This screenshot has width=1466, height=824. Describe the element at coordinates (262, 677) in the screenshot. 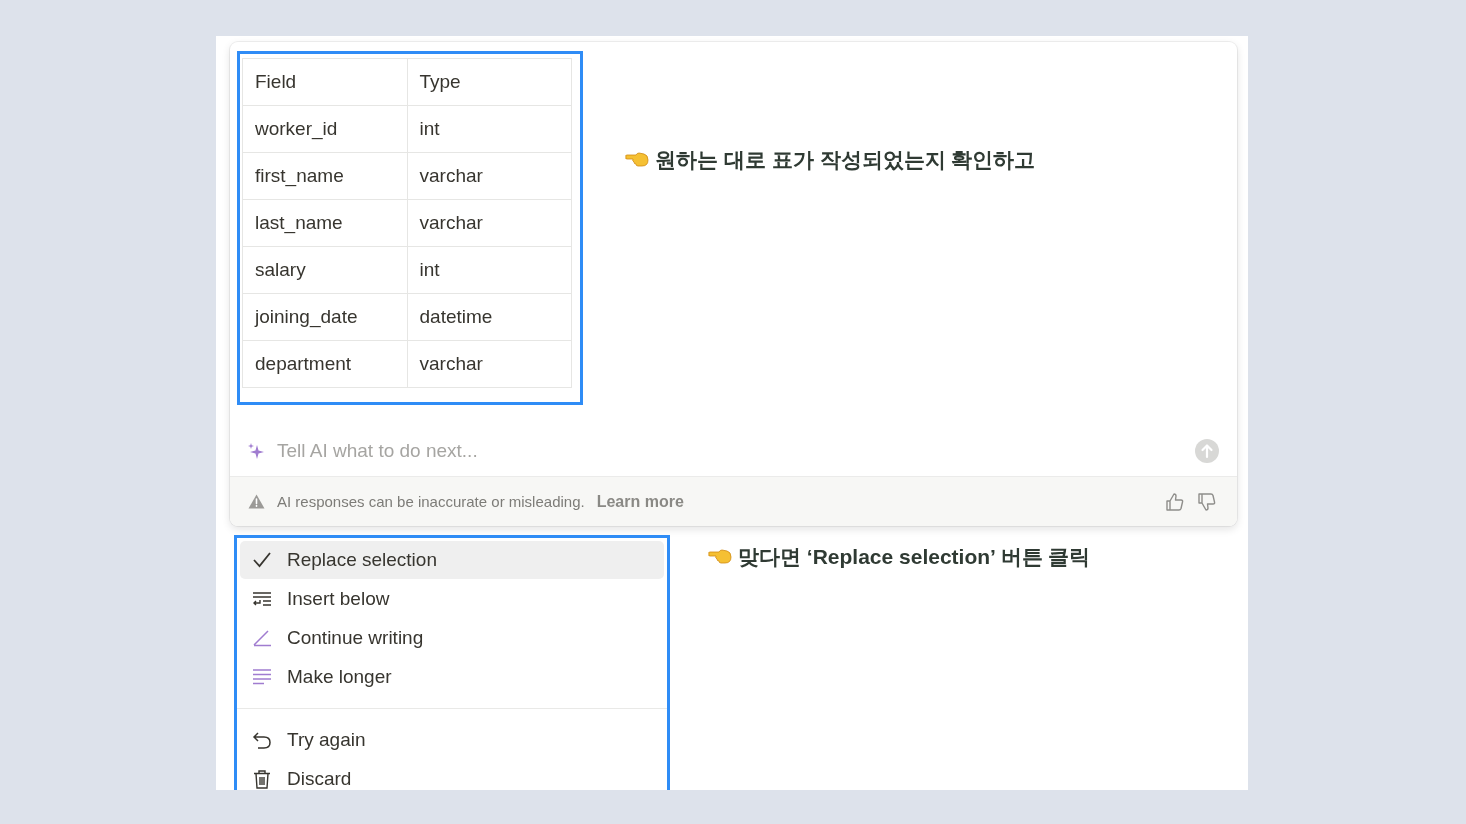

I see `text-lines-icon` at that location.